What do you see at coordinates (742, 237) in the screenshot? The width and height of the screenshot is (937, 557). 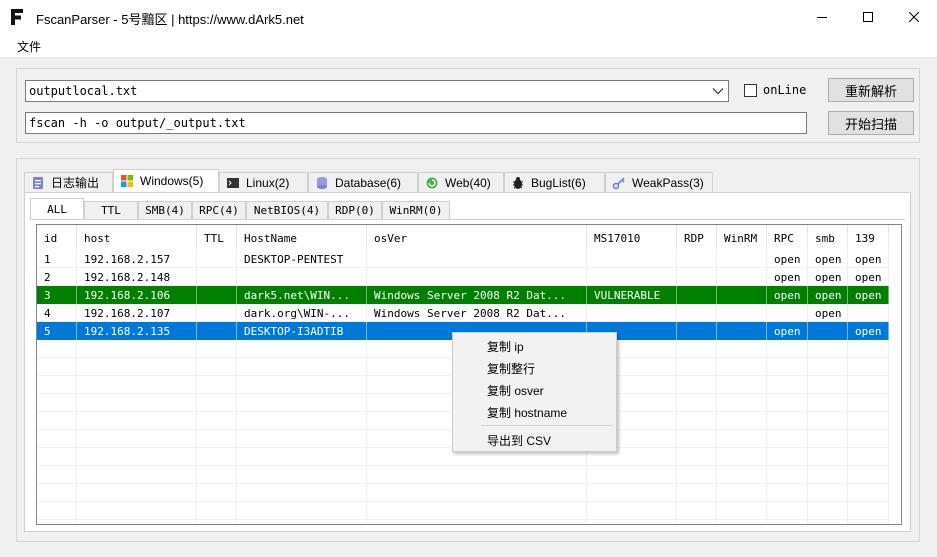 I see `column-header-winrm: WinRM` at bounding box center [742, 237].